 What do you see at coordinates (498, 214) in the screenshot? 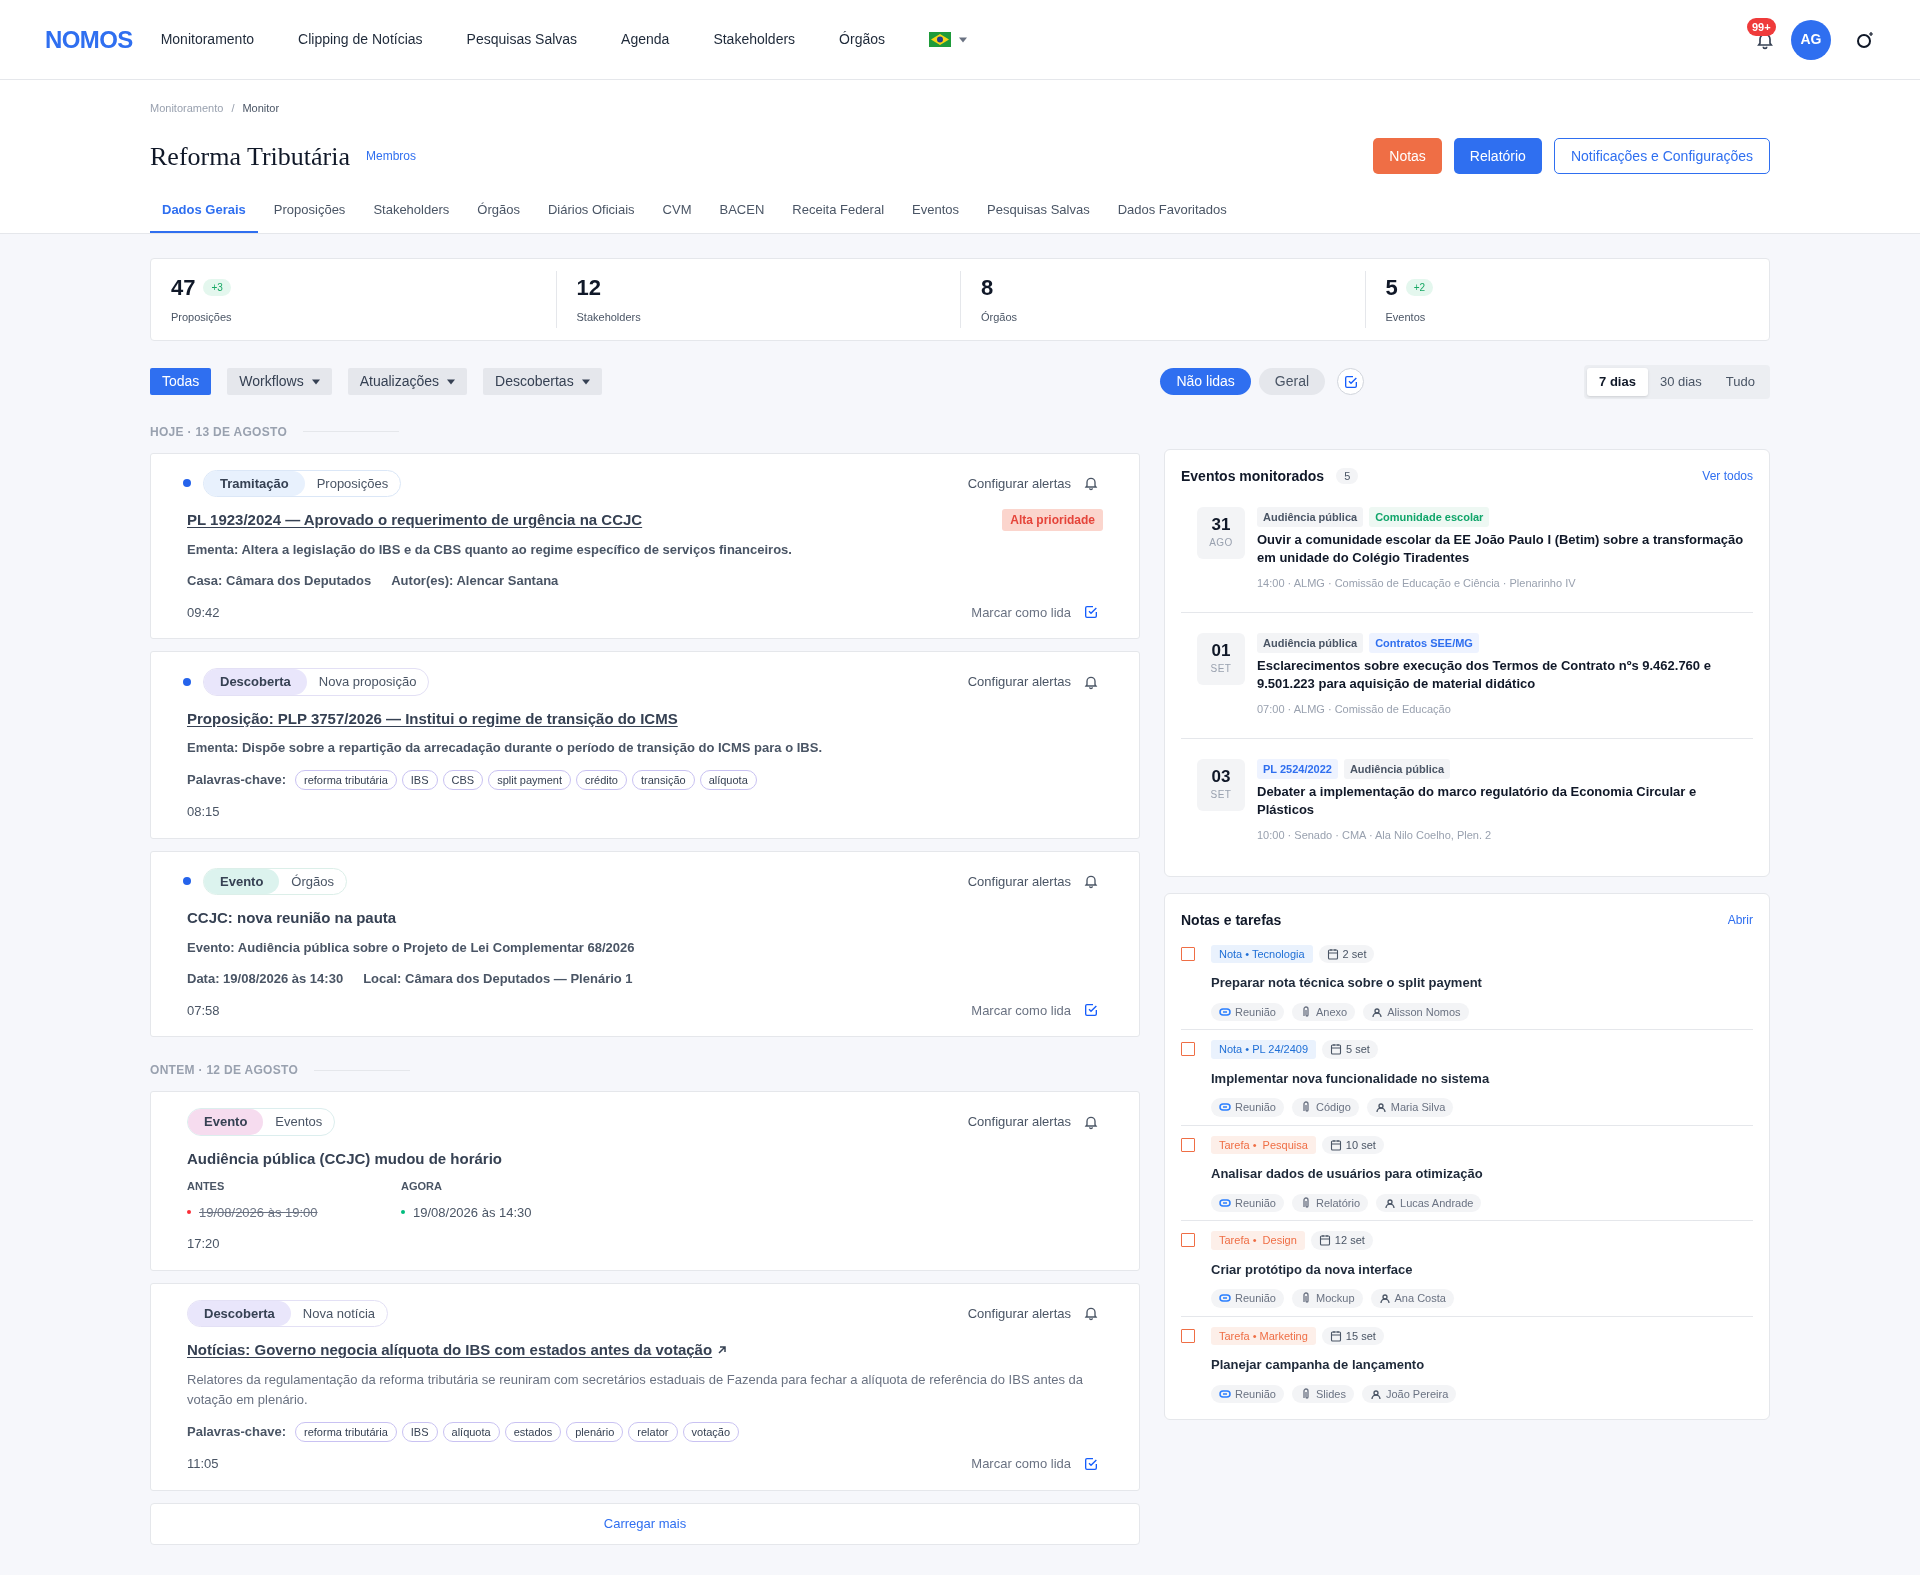
I see `section-tab: Órgãos` at bounding box center [498, 214].